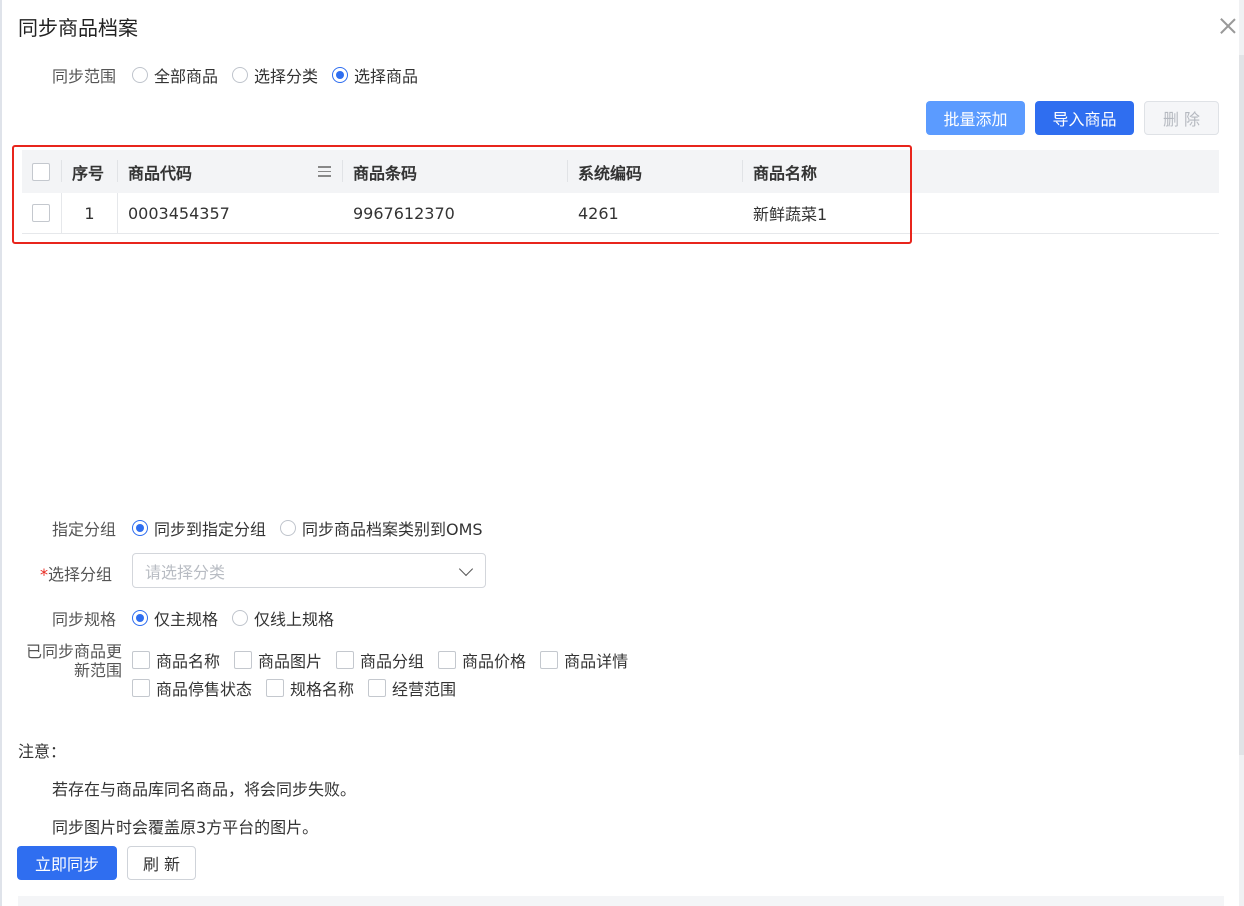 The image size is (1244, 906). Describe the element at coordinates (655, 171) in the screenshot. I see `header-system-code: 系统编码` at that location.